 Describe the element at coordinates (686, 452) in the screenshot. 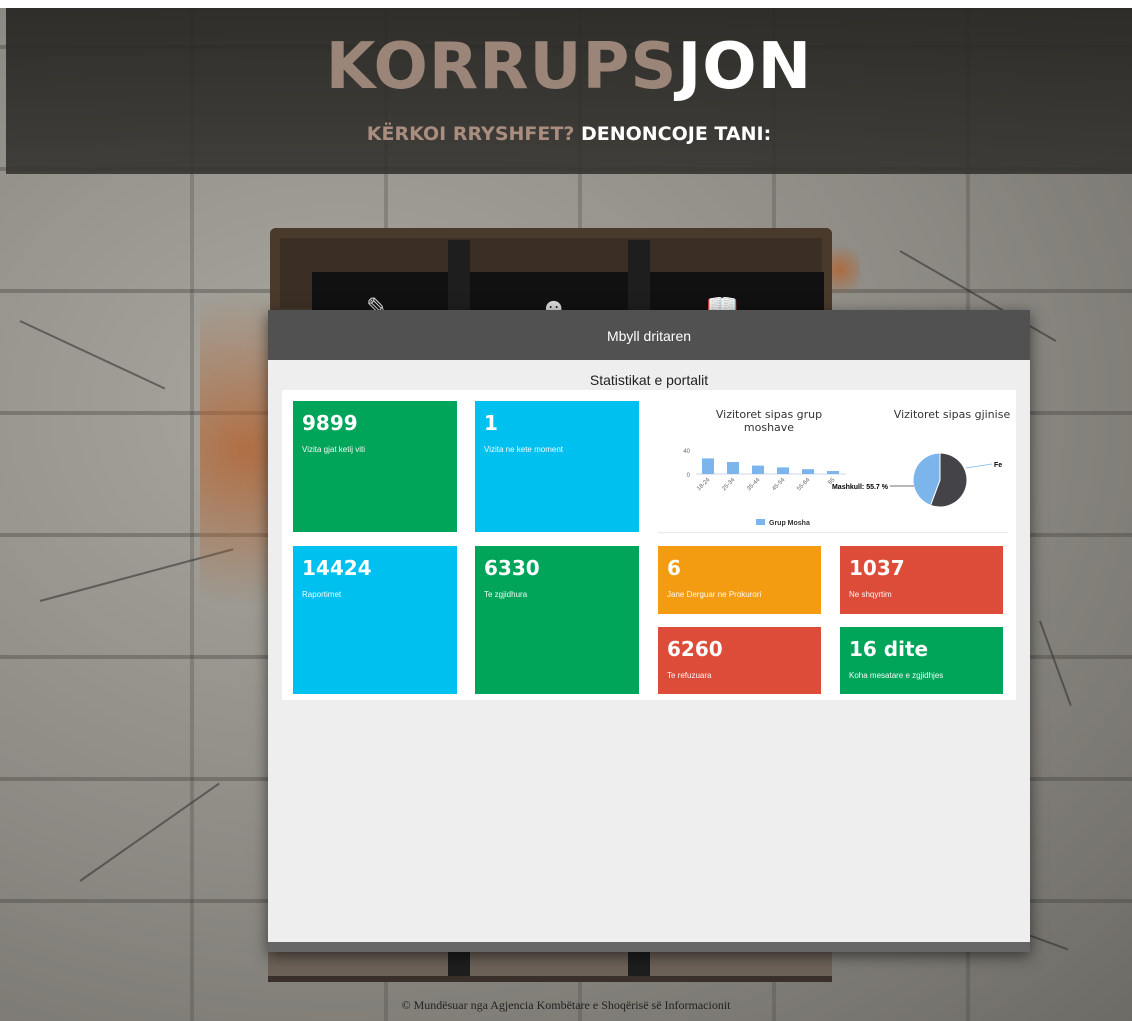

I see `y-tick-label: 40` at that location.